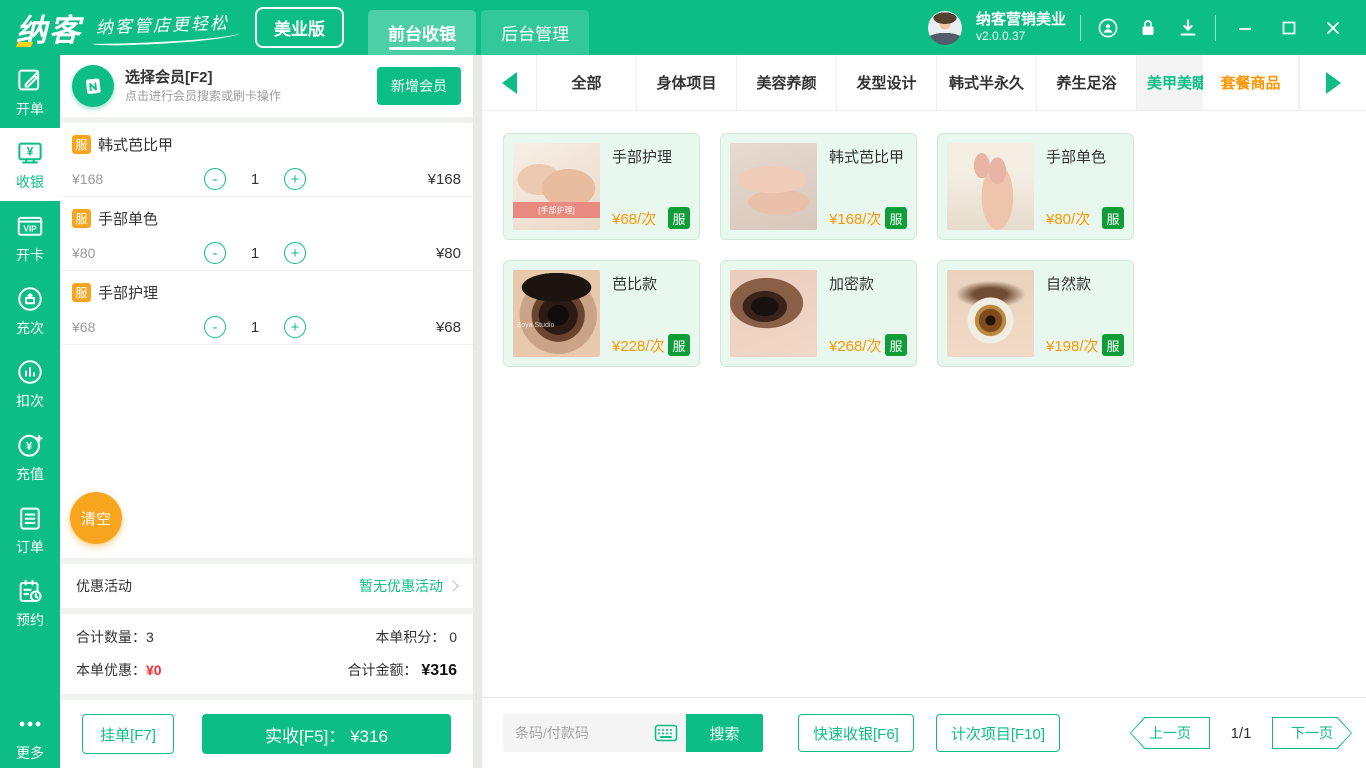 This screenshot has height=768, width=1366. What do you see at coordinates (787, 82) in the screenshot?
I see `category-tab-beauty: 美容养颜` at bounding box center [787, 82].